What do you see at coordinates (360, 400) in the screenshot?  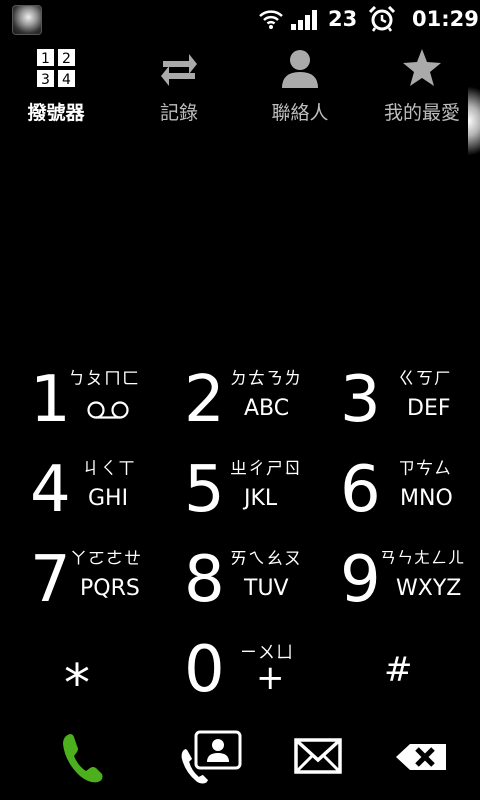 I see `key-digit: 3` at bounding box center [360, 400].